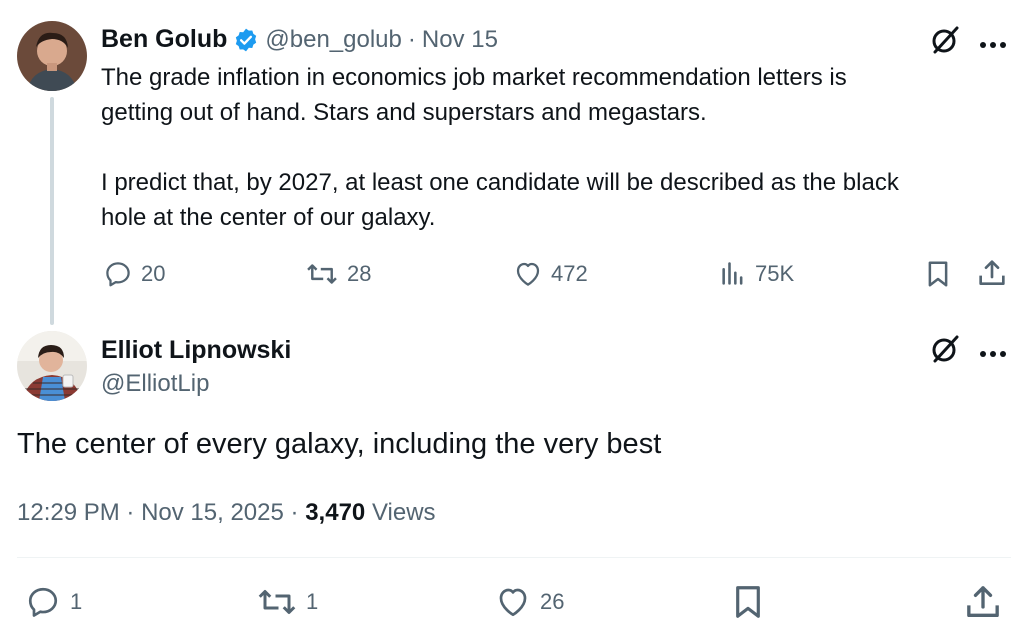 Image resolution: width=1028 pixels, height=632 pixels. I want to click on reply-like-button: 26, so click(529, 602).